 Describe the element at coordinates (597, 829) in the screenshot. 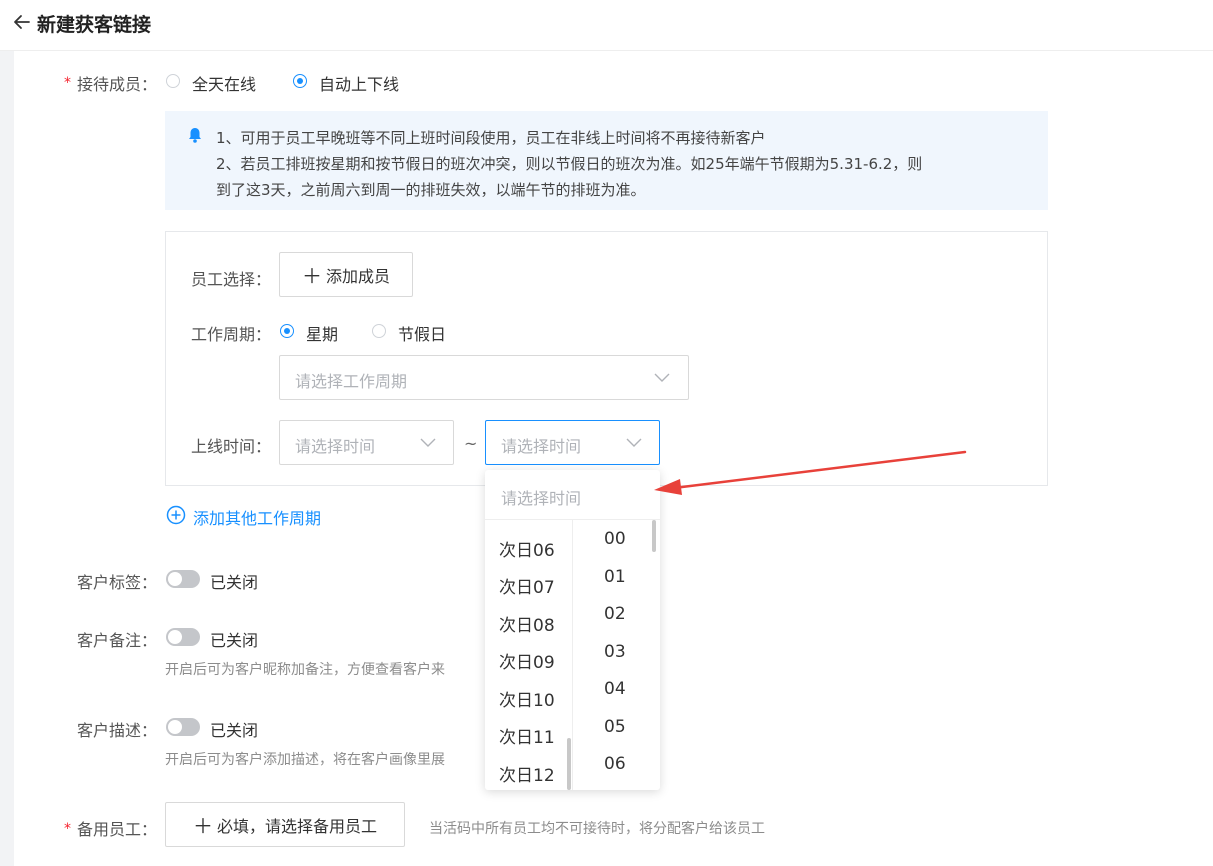

I see `backup-staff-hint: 当活码中所有员工均不可接待时，将分配客户给该员工` at that location.